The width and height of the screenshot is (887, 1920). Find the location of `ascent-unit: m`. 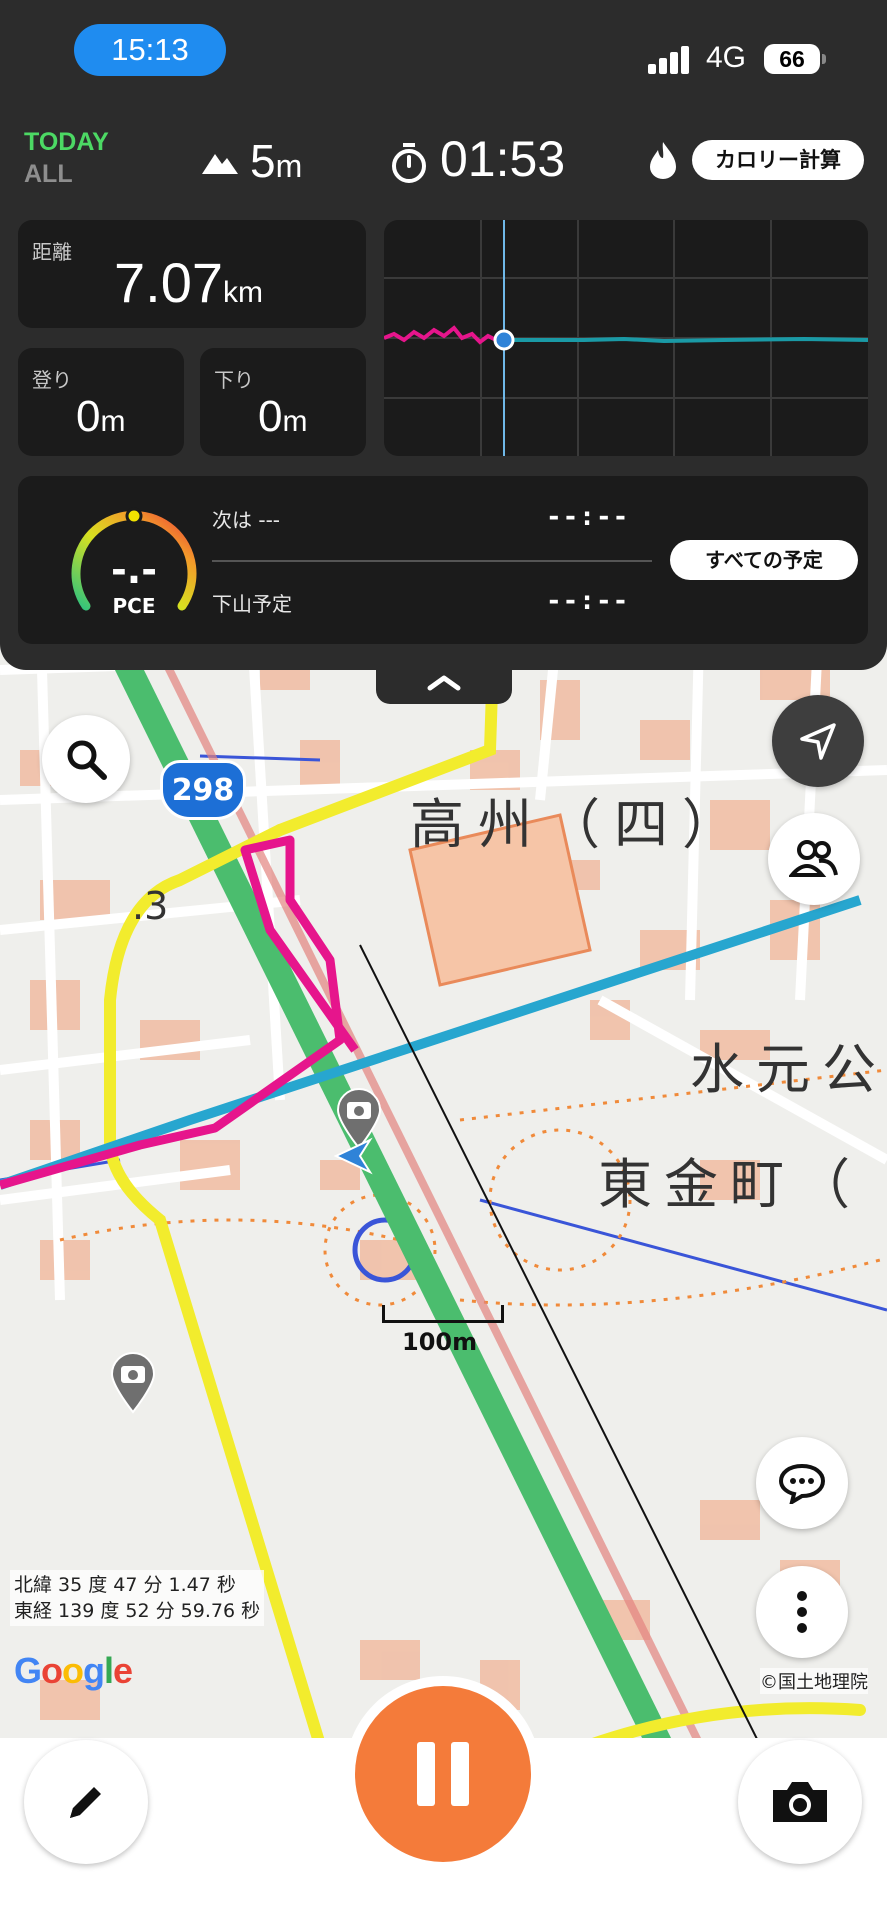

ascent-unit: m is located at coordinates (113, 421).